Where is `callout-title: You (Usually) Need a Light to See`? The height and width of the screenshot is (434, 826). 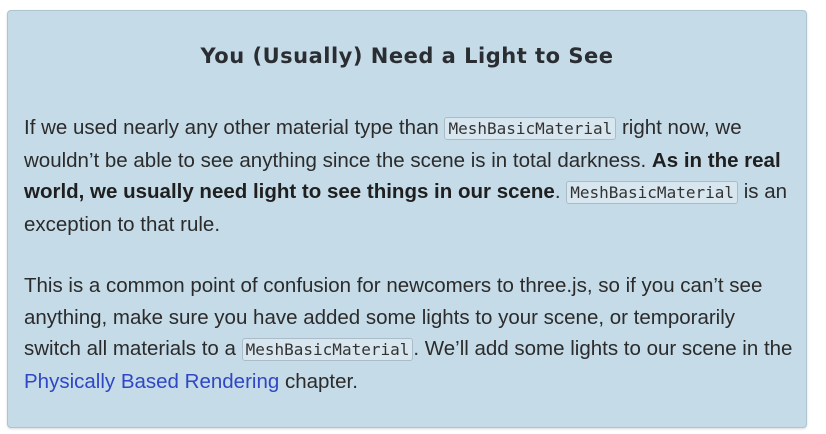
callout-title: You (Usually) Need a Light to See is located at coordinates (407, 56).